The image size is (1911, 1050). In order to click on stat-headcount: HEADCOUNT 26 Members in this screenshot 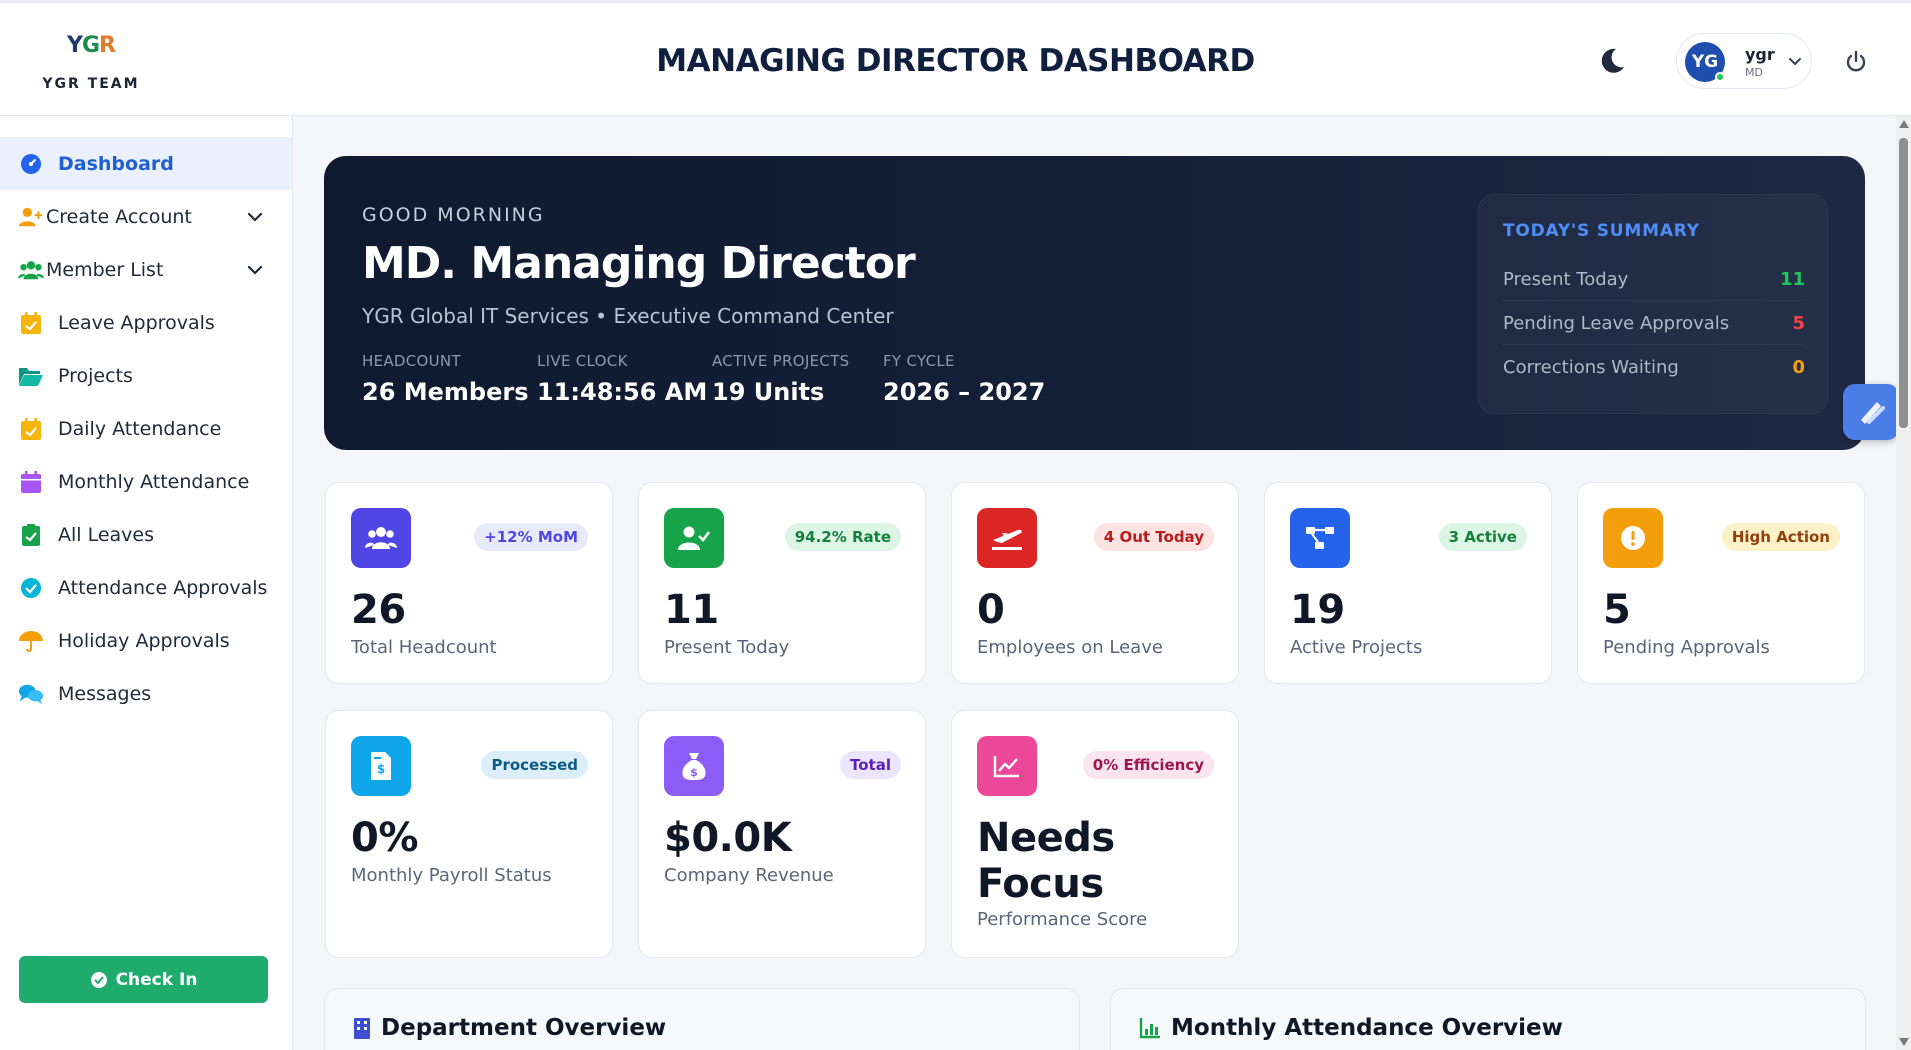, I will do `click(445, 379)`.